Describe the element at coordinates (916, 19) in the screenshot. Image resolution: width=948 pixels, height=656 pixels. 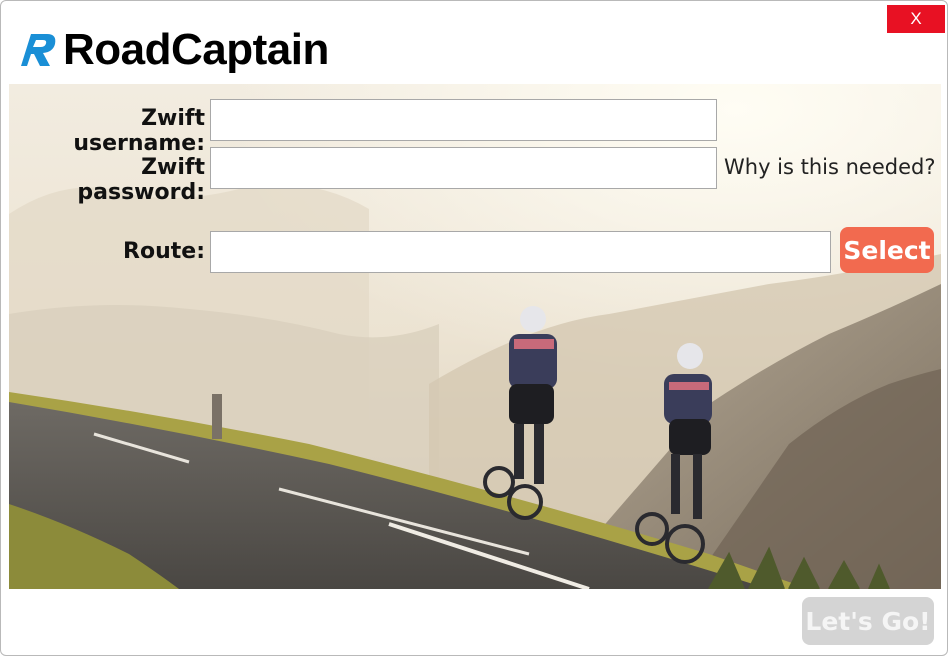
I see `close-button: X` at that location.